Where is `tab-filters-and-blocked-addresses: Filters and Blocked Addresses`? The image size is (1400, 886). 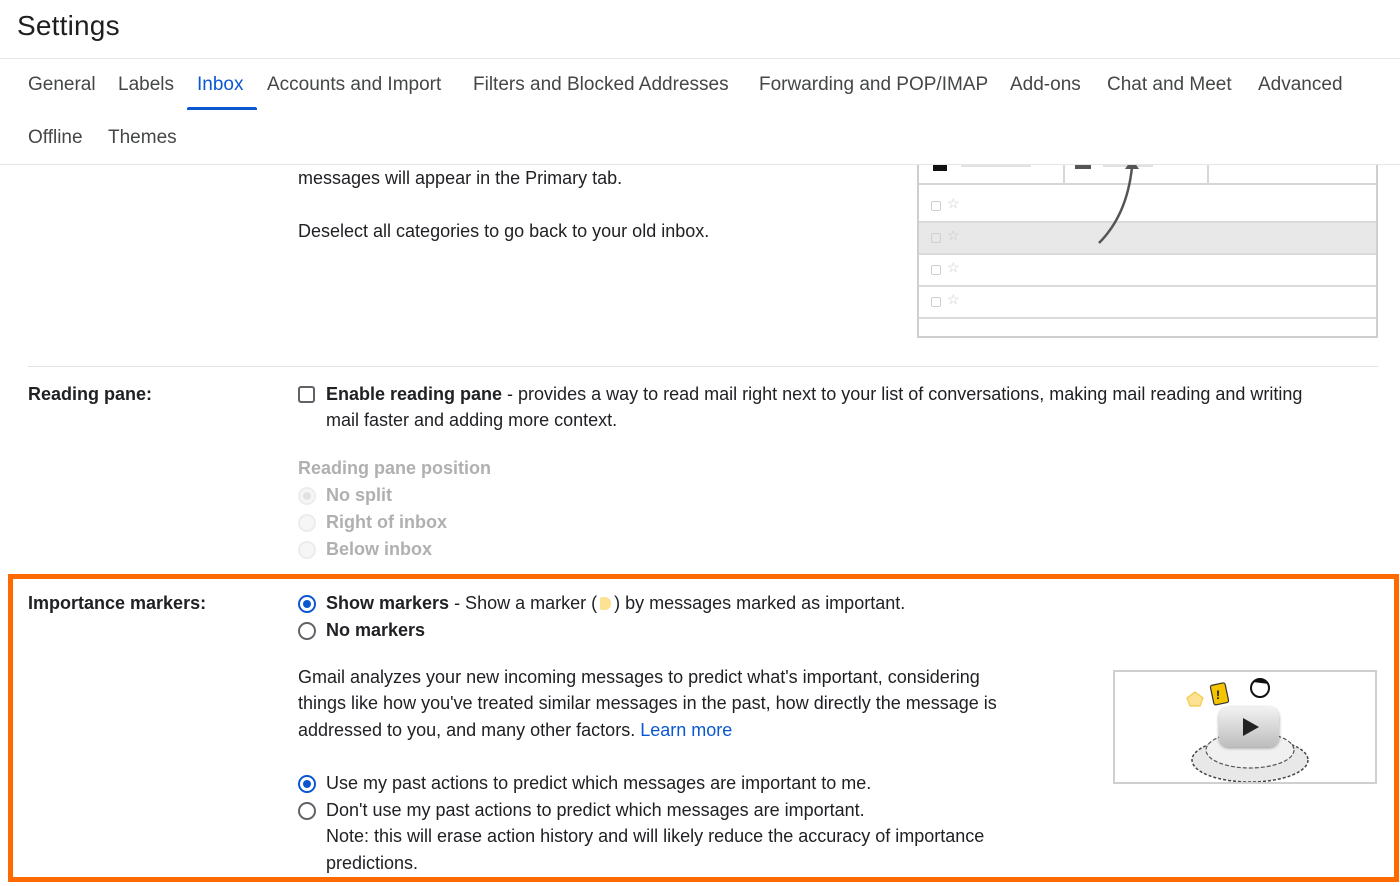 tab-filters-and-blocked-addresses: Filters and Blocked Addresses is located at coordinates (601, 85).